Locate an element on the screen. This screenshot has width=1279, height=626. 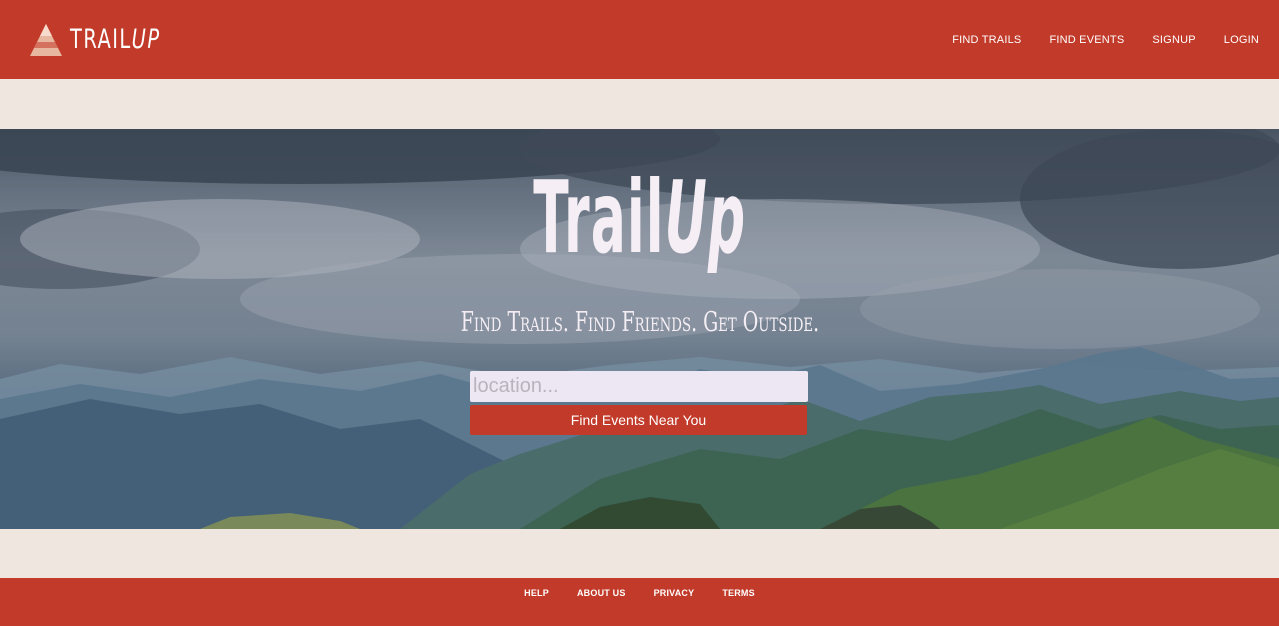
footer-link-about-us: ABOUT US is located at coordinates (601, 594).